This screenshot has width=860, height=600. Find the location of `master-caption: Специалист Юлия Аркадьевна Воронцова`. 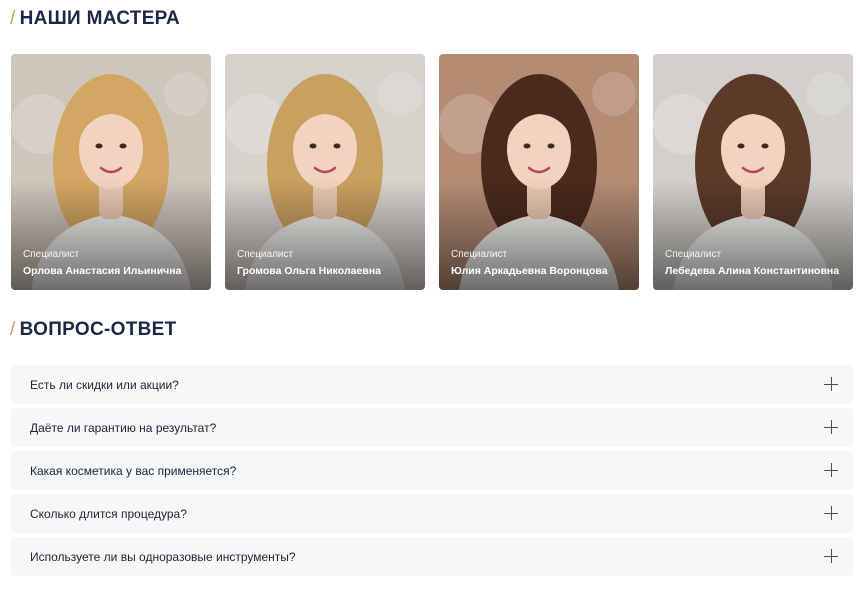

master-caption: Специалист Юлия Аркадьевна Воронцова is located at coordinates (541, 263).